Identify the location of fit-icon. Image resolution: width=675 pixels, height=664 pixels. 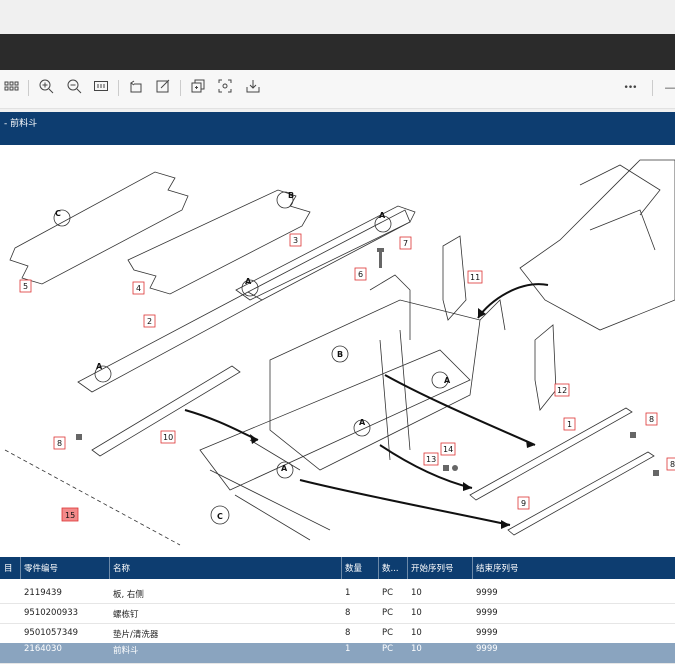
(101, 88).